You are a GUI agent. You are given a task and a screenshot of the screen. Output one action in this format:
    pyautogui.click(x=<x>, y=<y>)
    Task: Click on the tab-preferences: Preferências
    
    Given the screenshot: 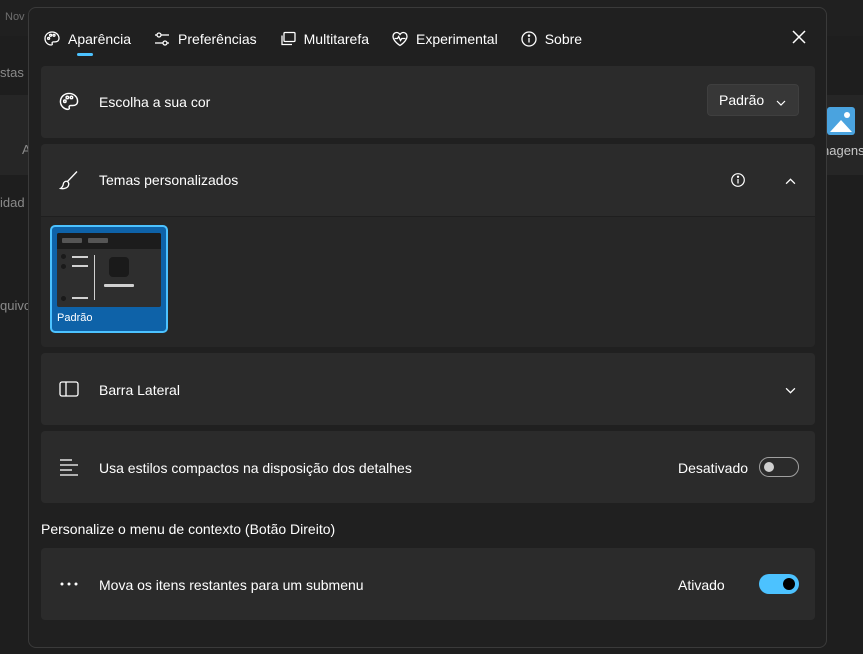 What is the action you would take?
    pyautogui.click(x=205, y=39)
    